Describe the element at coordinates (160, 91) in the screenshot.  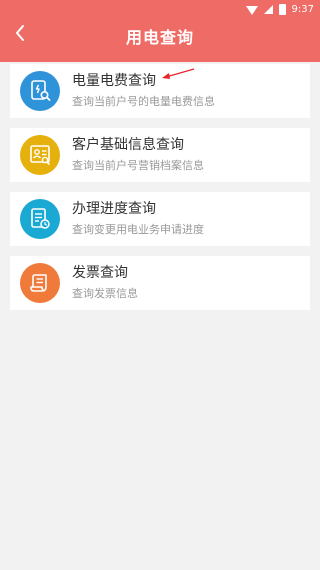
I see `menu-item-electricity-bill: 电量电费查询 查询当前户号的电量电费信息` at that location.